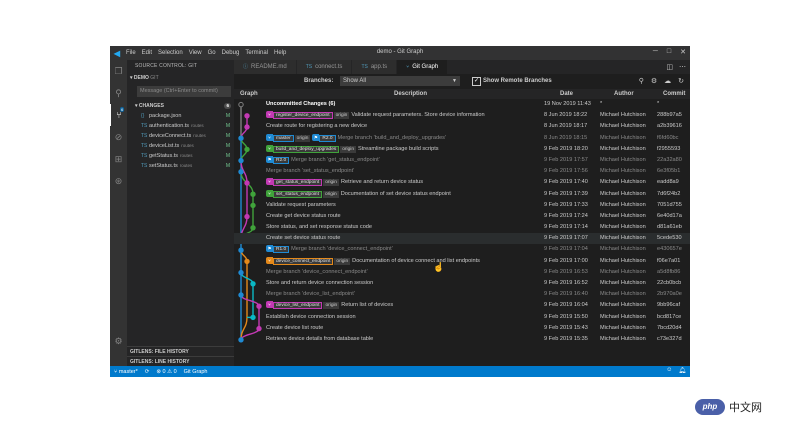 The height and width of the screenshot is (424, 800). Describe the element at coordinates (682, 370) in the screenshot. I see `notifications-icon: 🔔︎` at that location.